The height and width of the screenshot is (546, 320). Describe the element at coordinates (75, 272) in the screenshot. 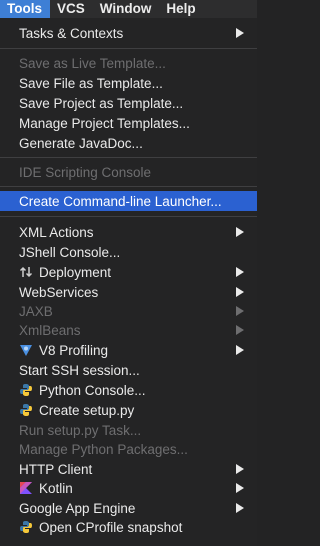

I see `menu-item-label: Deployment` at that location.